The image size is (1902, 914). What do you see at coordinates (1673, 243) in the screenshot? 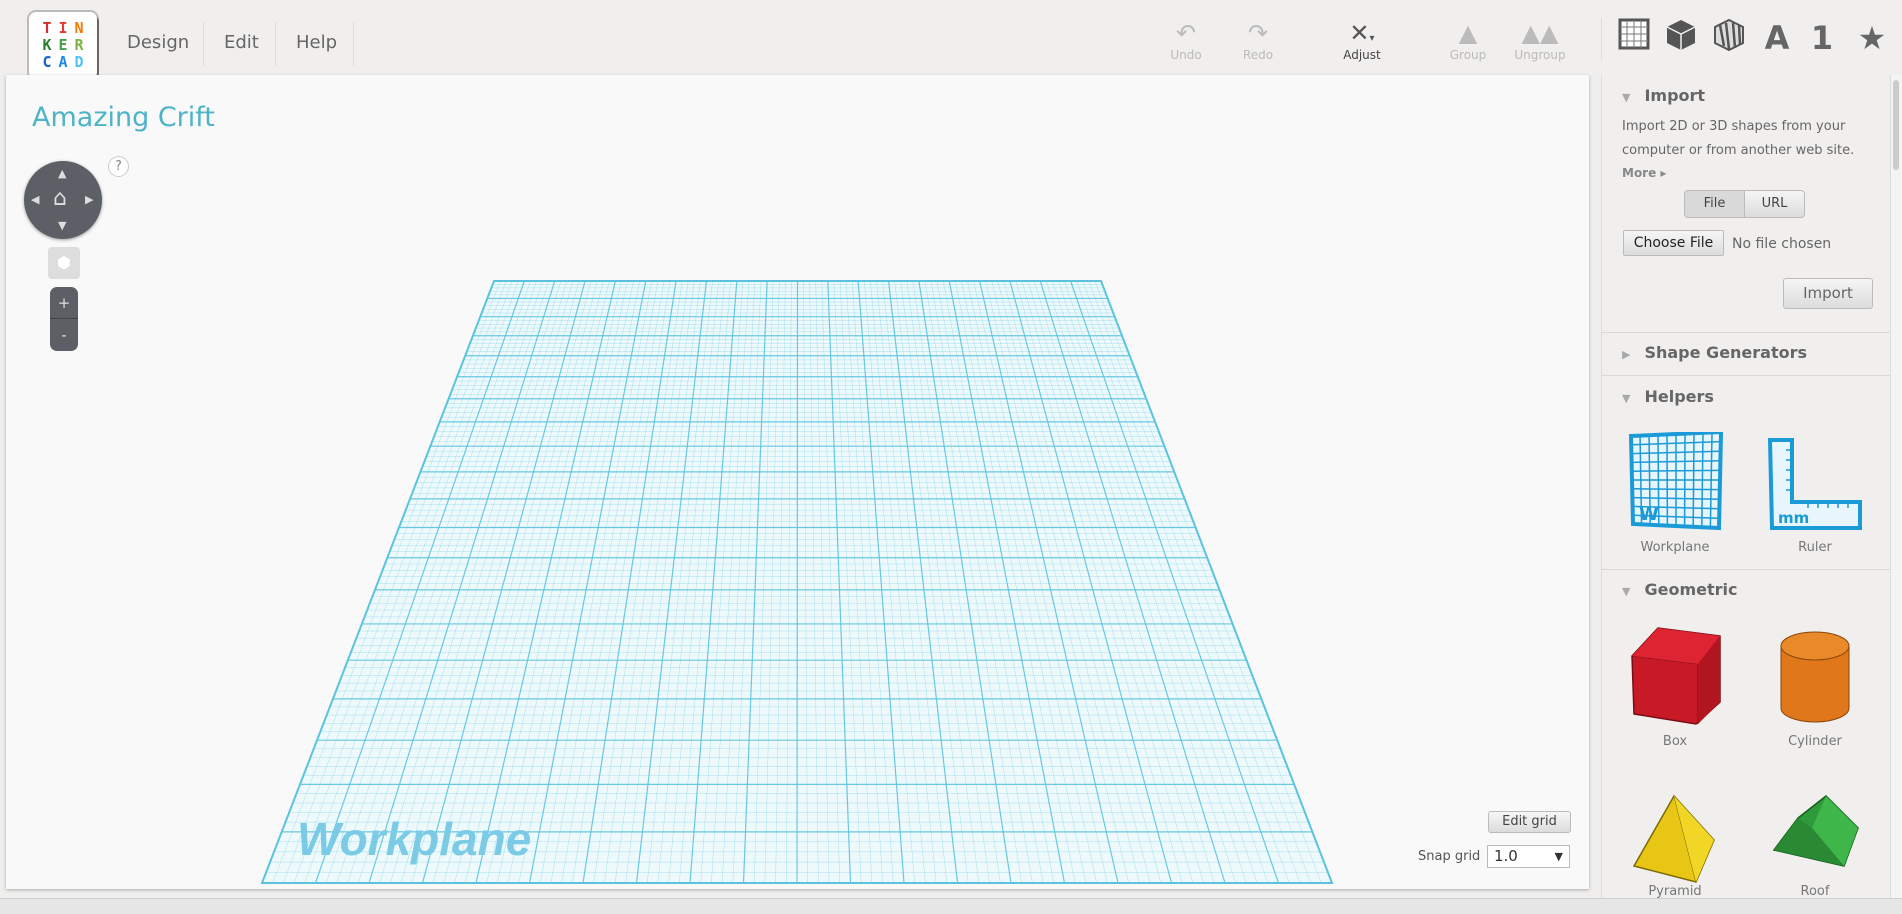
I see `choose-file-button: Choose File` at bounding box center [1673, 243].